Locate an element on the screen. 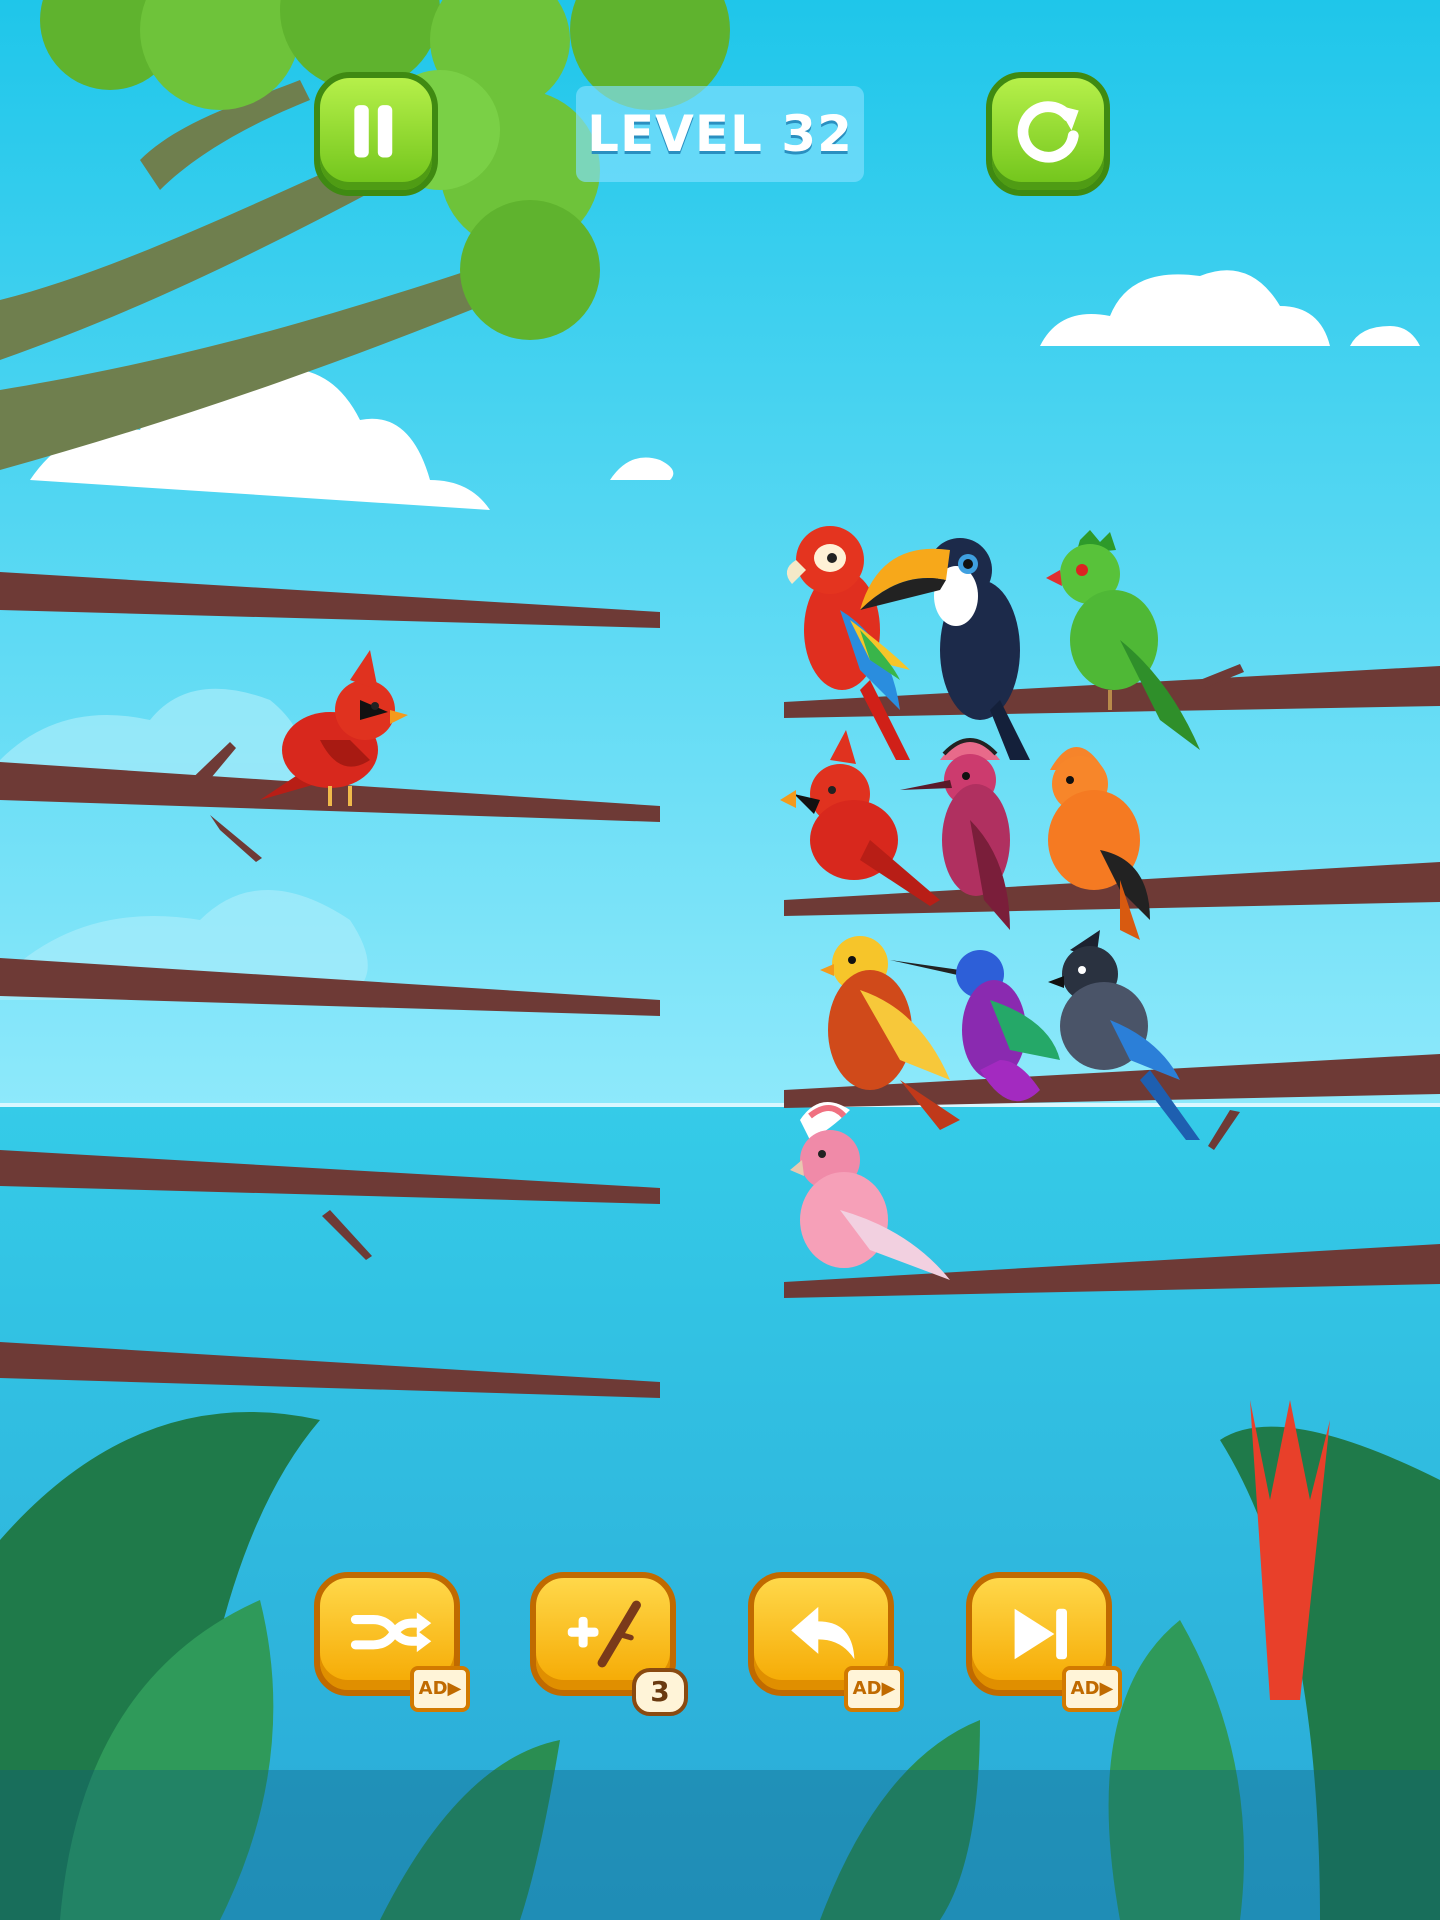 The width and height of the screenshot is (1440, 1920). restart-icon is located at coordinates (1048, 132).